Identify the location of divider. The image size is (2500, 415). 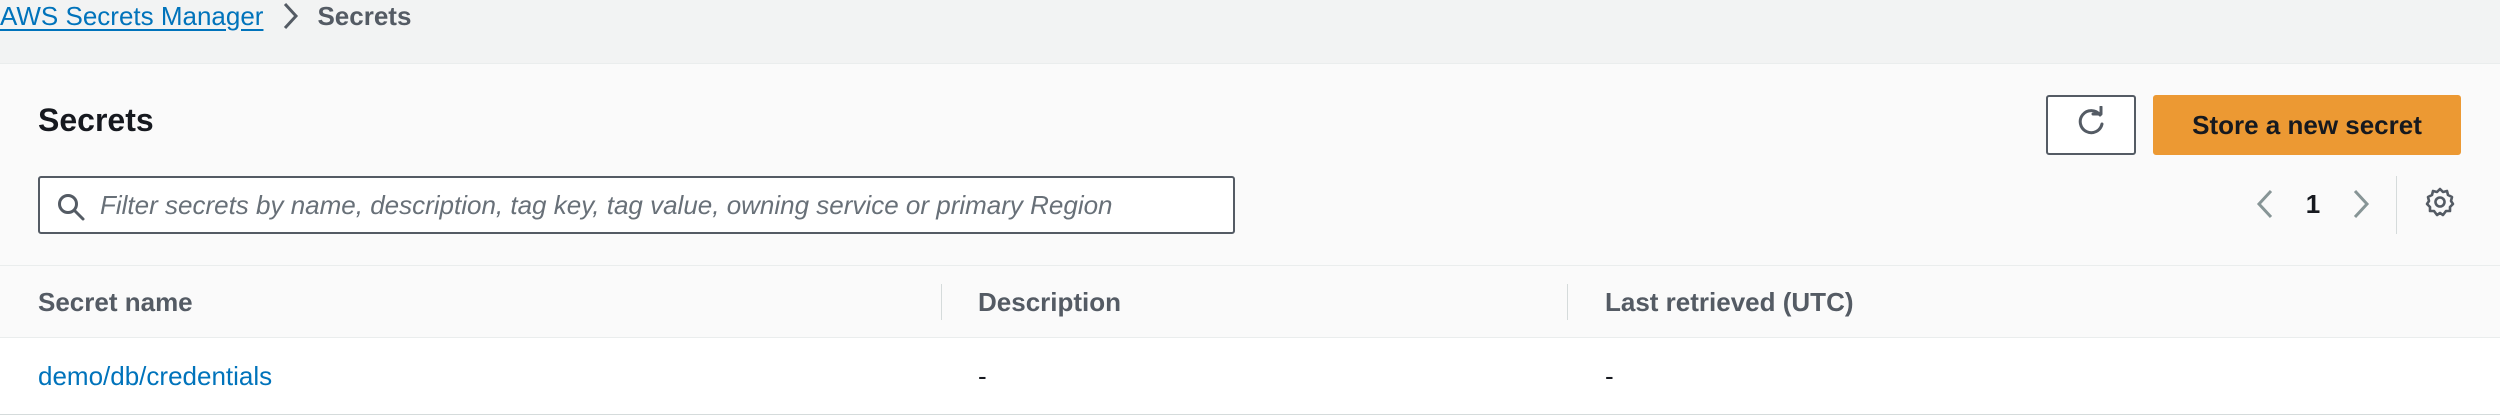
(2396, 205).